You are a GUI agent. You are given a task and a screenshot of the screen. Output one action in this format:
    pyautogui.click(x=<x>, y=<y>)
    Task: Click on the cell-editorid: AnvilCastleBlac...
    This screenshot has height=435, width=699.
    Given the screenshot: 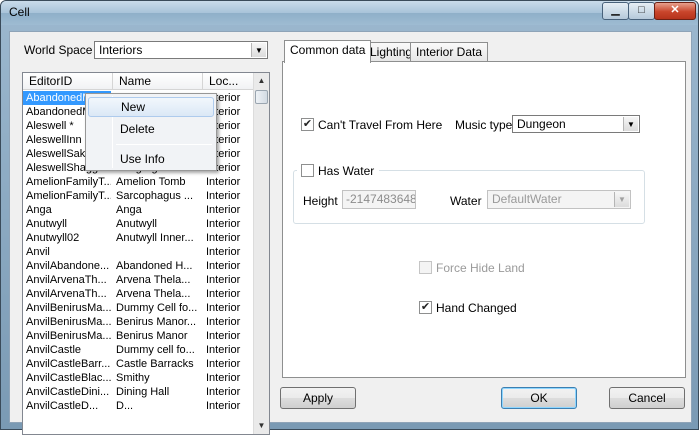 What is the action you would take?
    pyautogui.click(x=68, y=378)
    